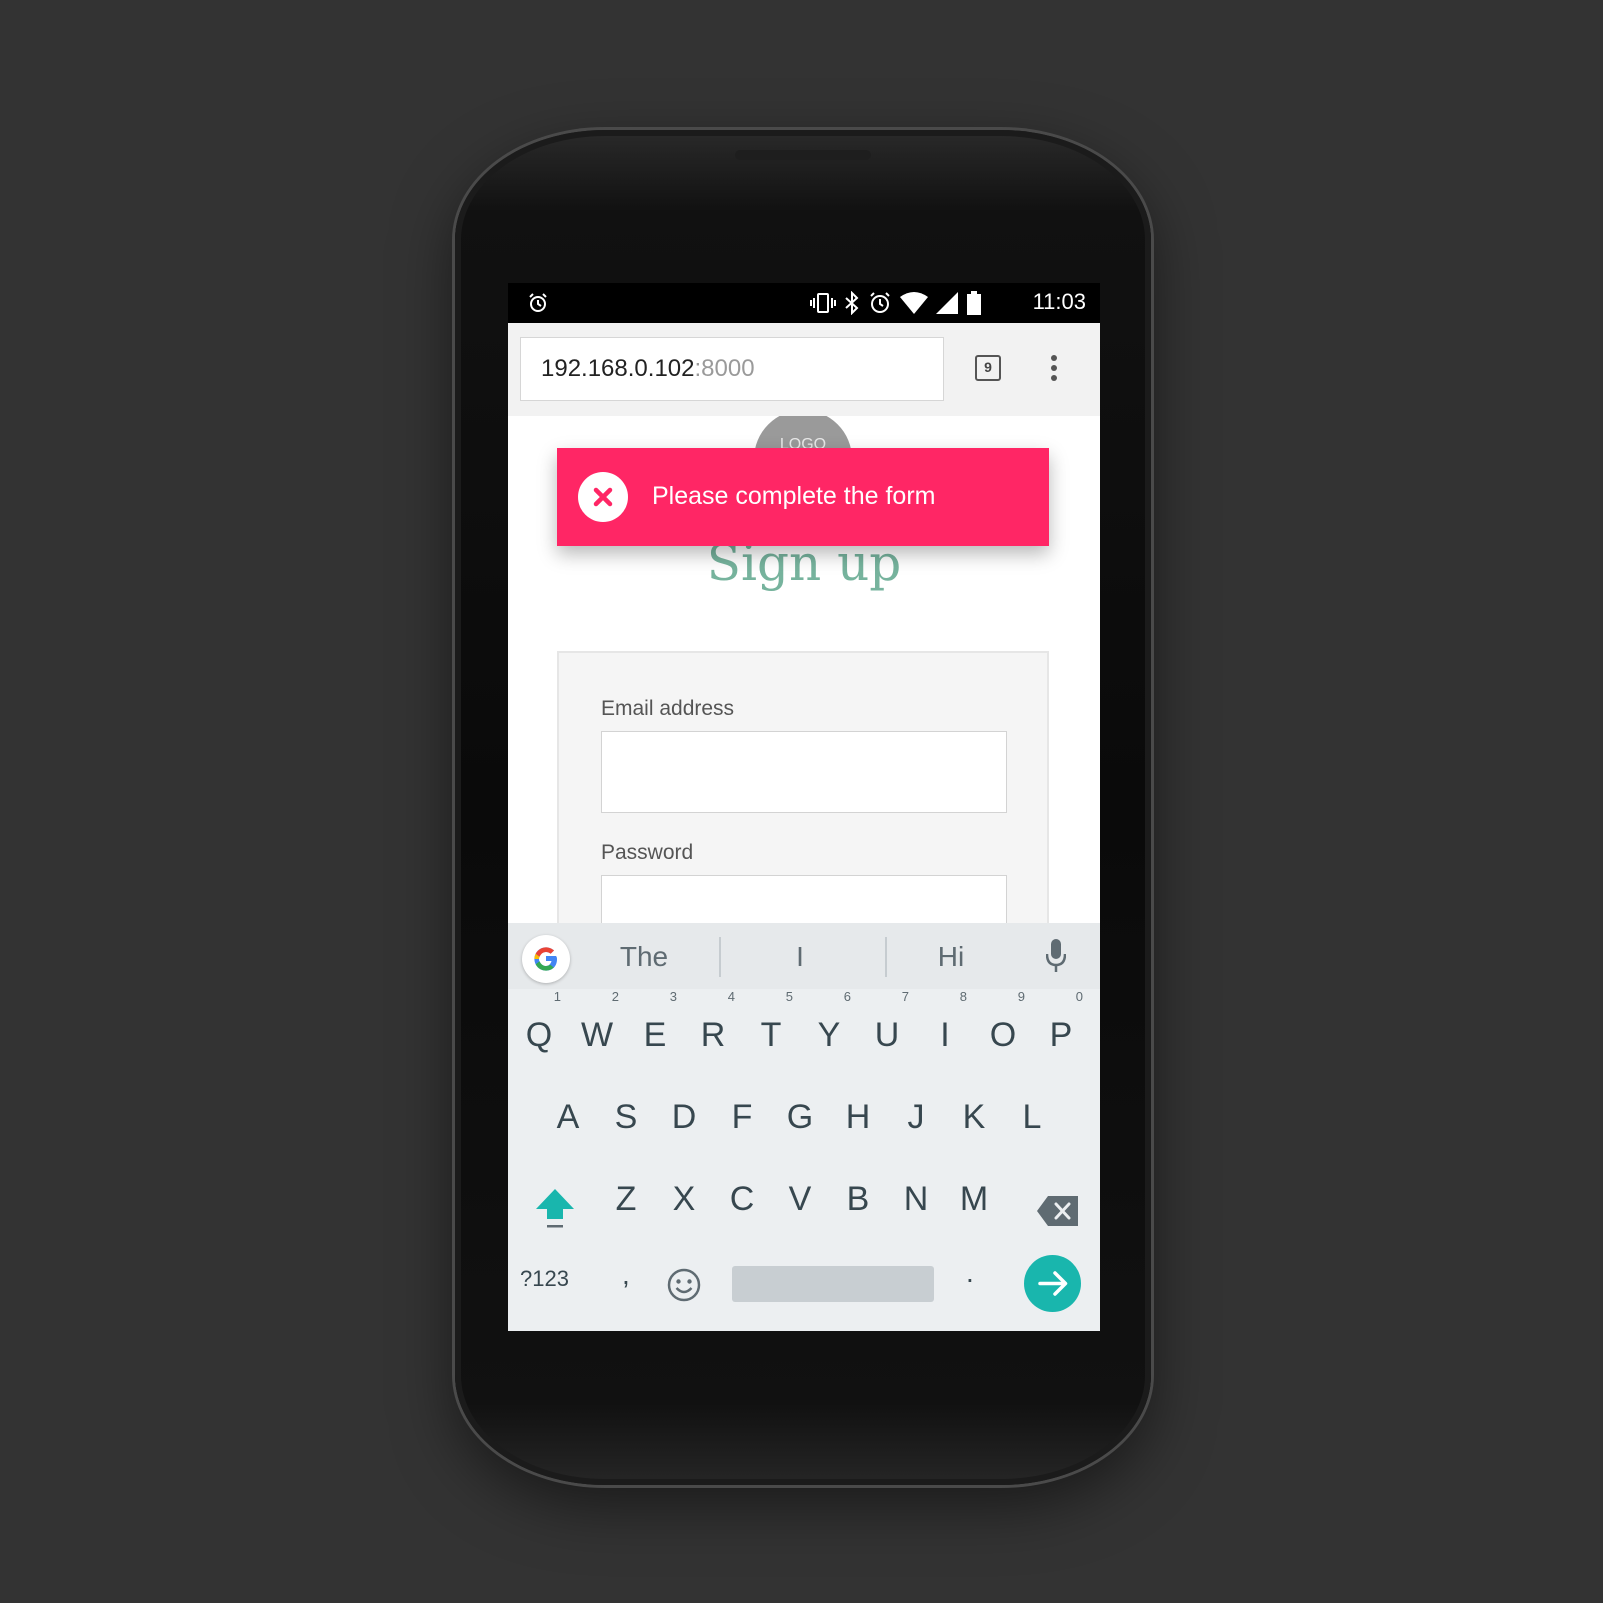 The height and width of the screenshot is (1603, 1603). Describe the element at coordinates (803, 155) in the screenshot. I see `earpiece-speaker` at that location.